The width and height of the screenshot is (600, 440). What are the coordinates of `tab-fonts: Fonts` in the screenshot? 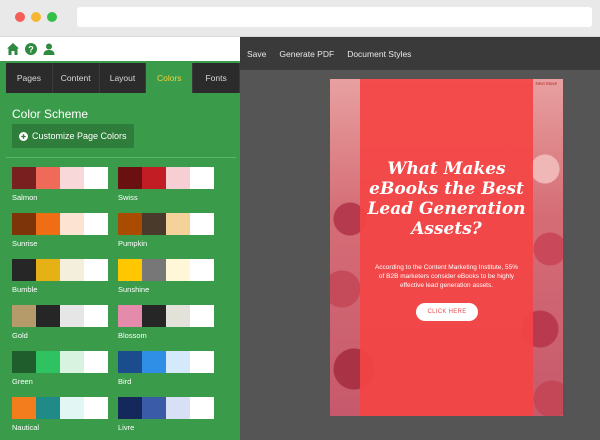 It's located at (216, 78).